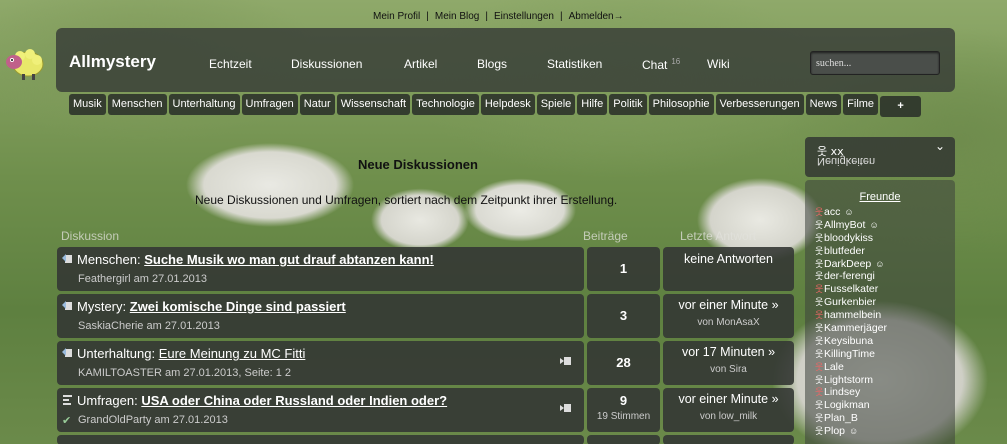 The width and height of the screenshot is (1007, 444). Describe the element at coordinates (556, 104) in the screenshot. I see `category-spiele: Spiele` at that location.